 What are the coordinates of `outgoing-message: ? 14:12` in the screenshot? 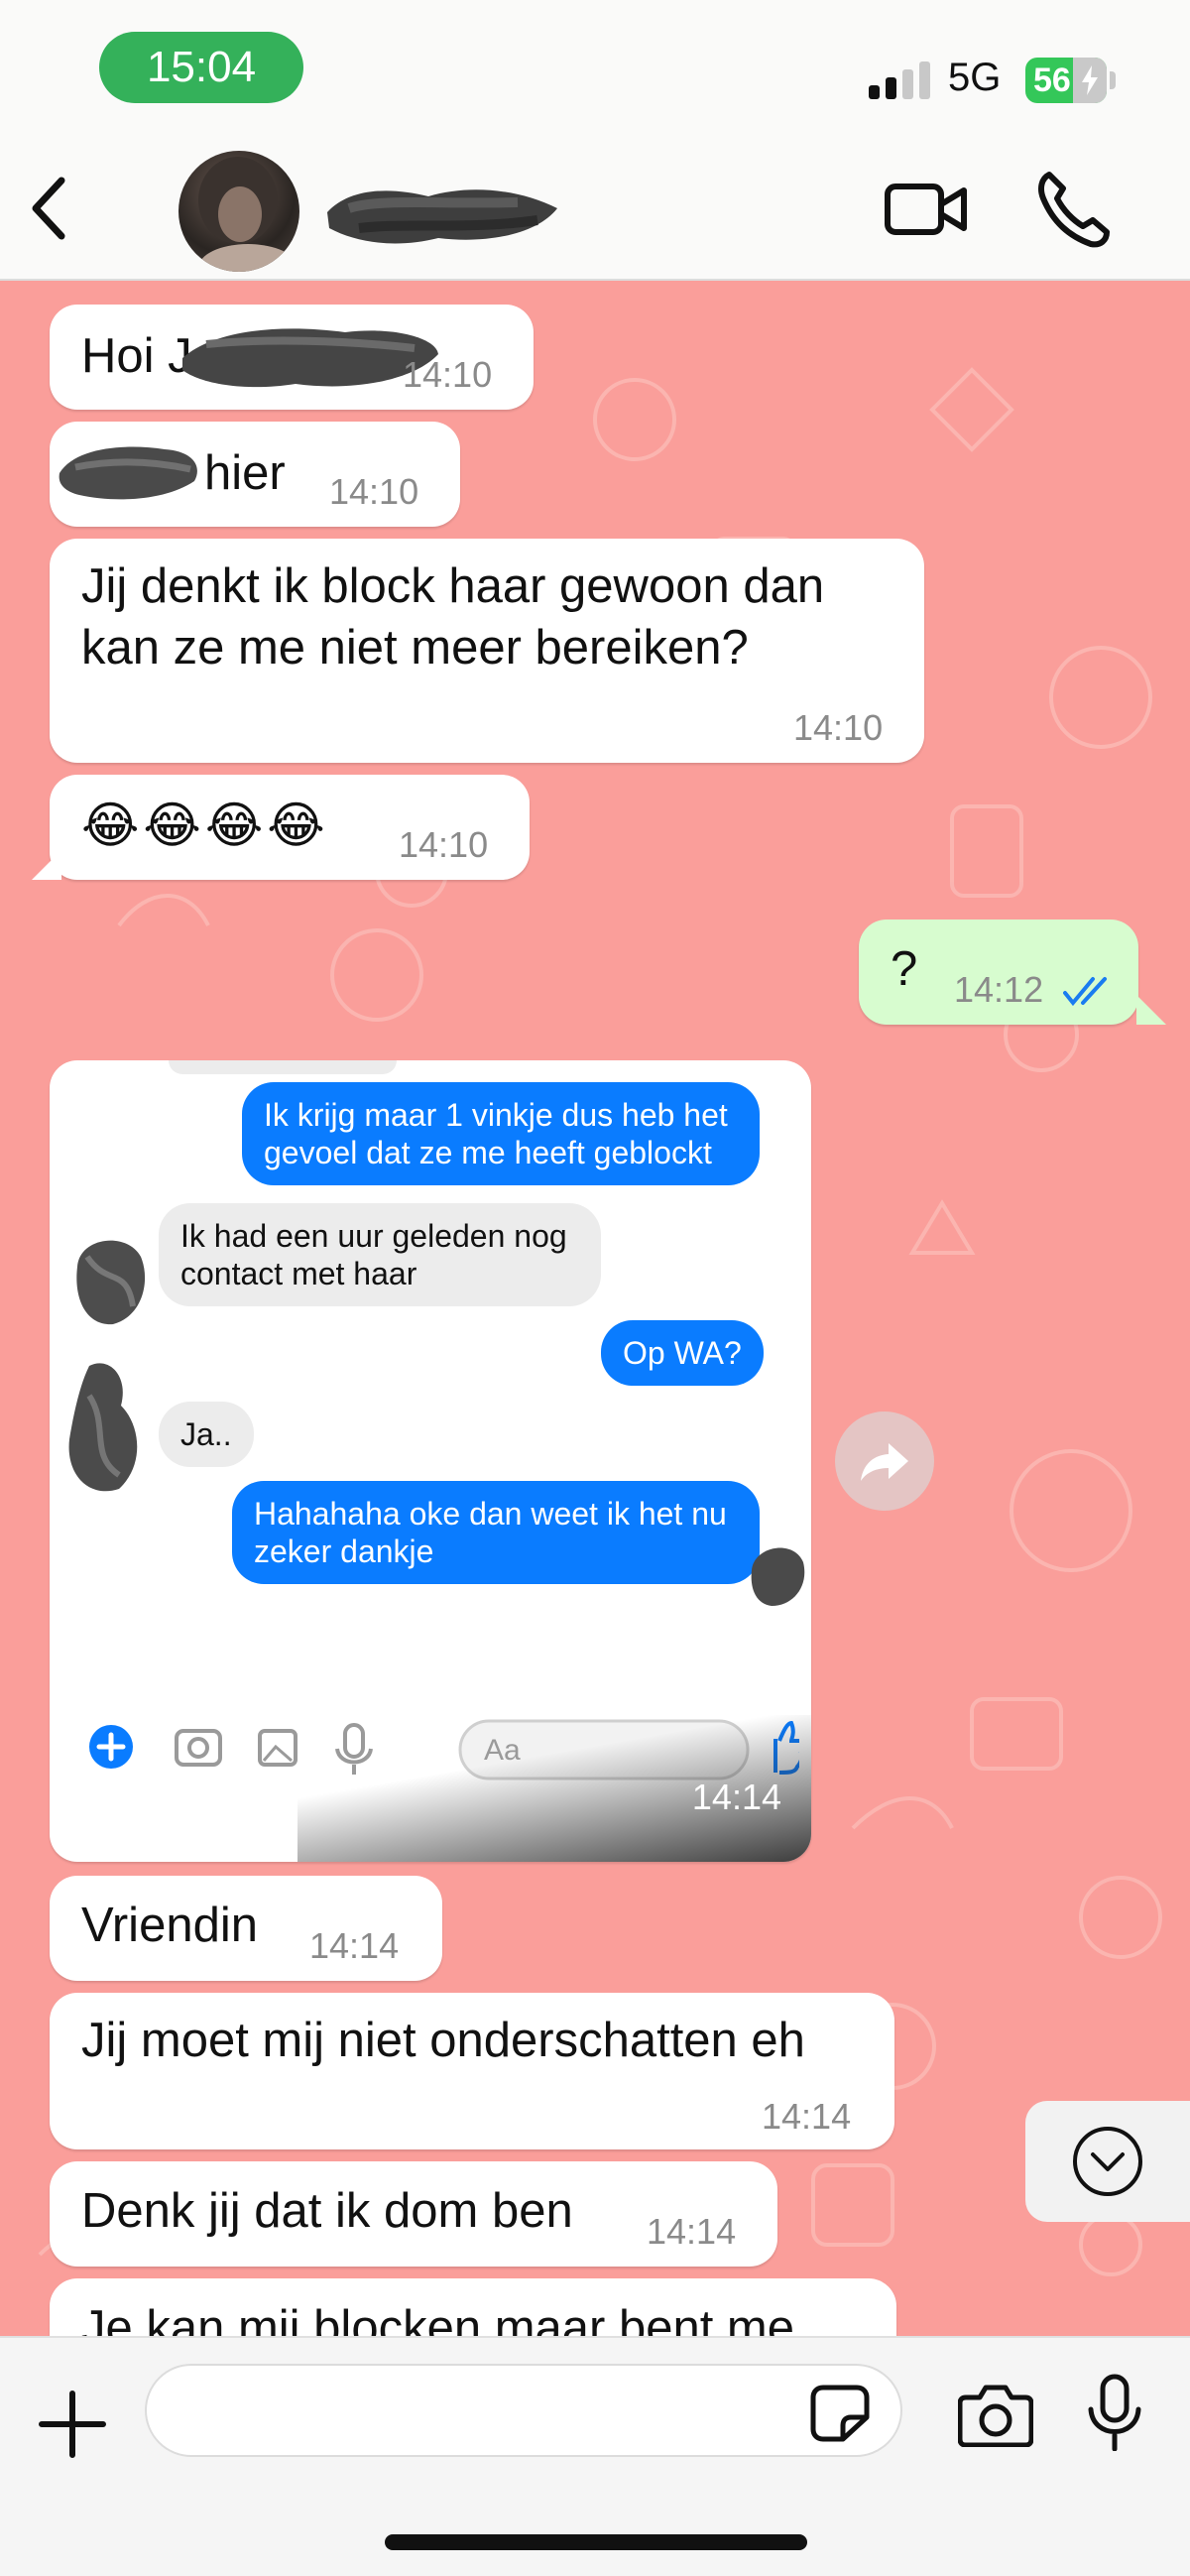 It's located at (998, 972).